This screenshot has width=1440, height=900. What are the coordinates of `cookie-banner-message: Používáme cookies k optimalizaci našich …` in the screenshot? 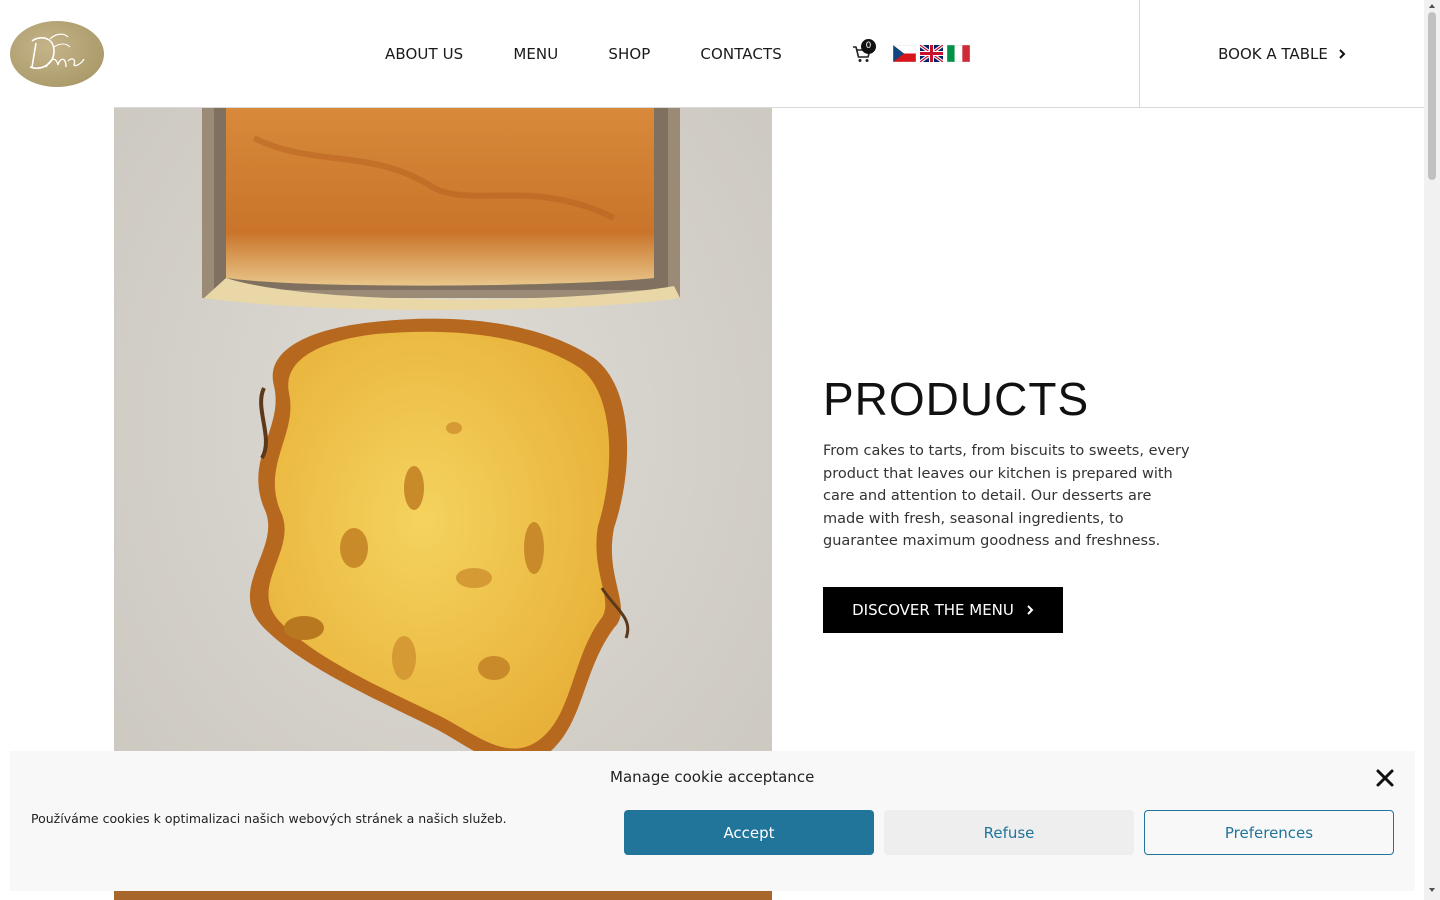 It's located at (269, 818).